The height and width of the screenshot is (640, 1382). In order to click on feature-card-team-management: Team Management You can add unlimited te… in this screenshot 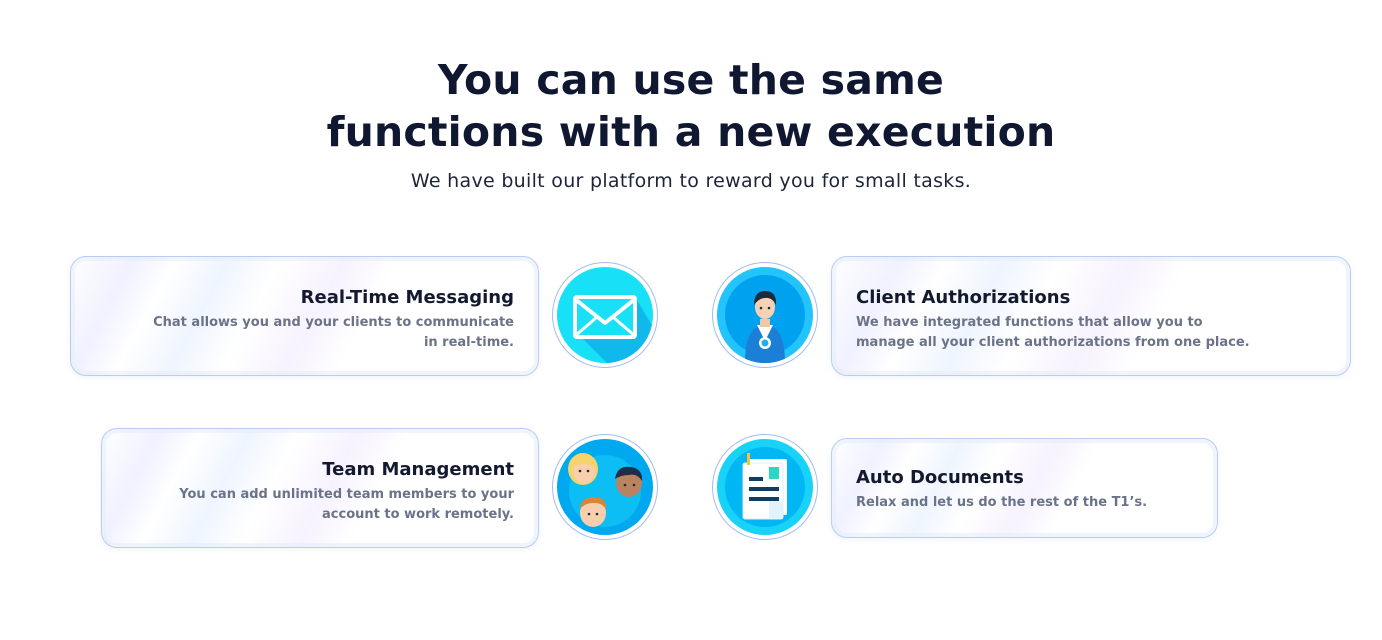, I will do `click(320, 488)`.